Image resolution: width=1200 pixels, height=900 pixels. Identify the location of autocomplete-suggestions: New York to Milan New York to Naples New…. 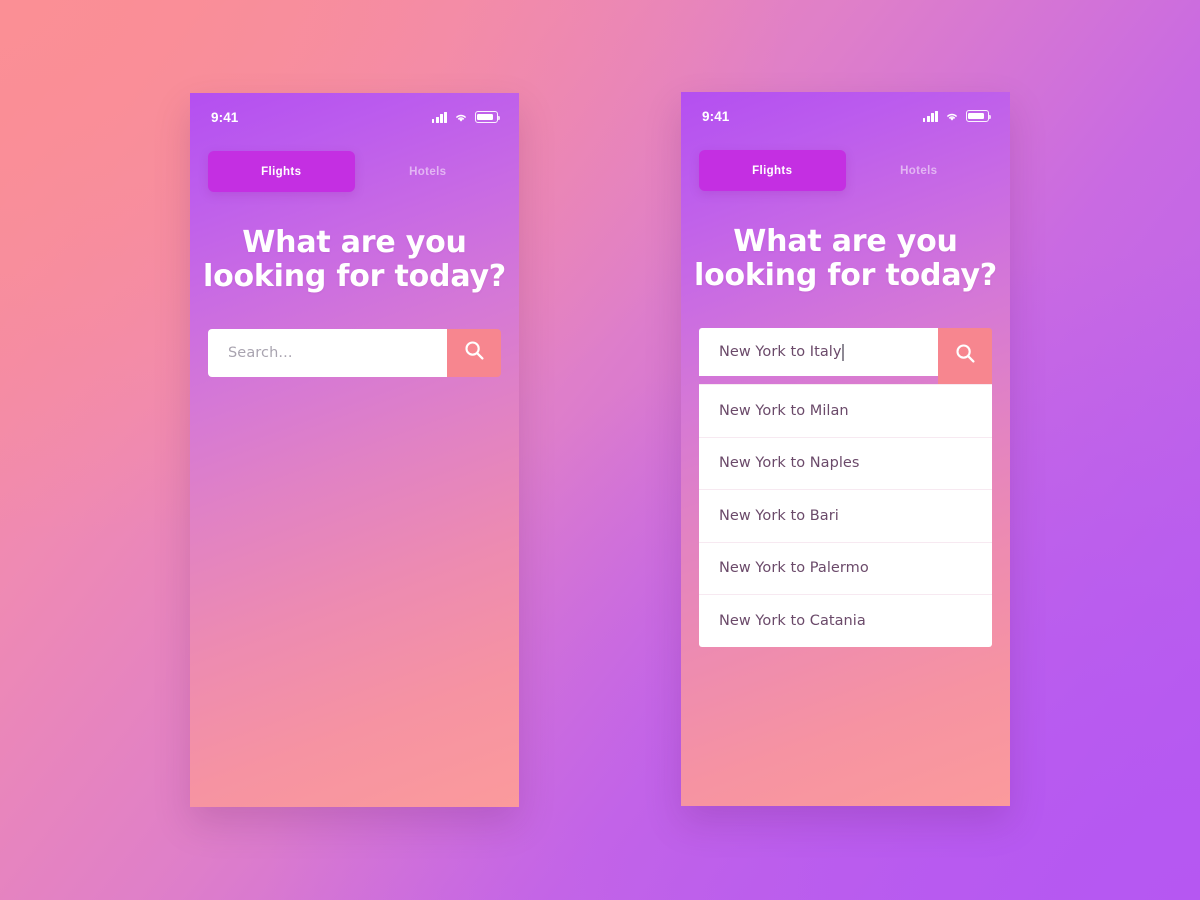
(845, 515).